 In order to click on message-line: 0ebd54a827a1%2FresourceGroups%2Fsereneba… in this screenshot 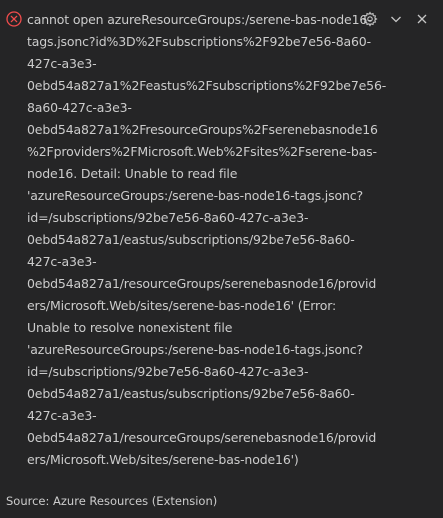, I will do `click(202, 129)`.